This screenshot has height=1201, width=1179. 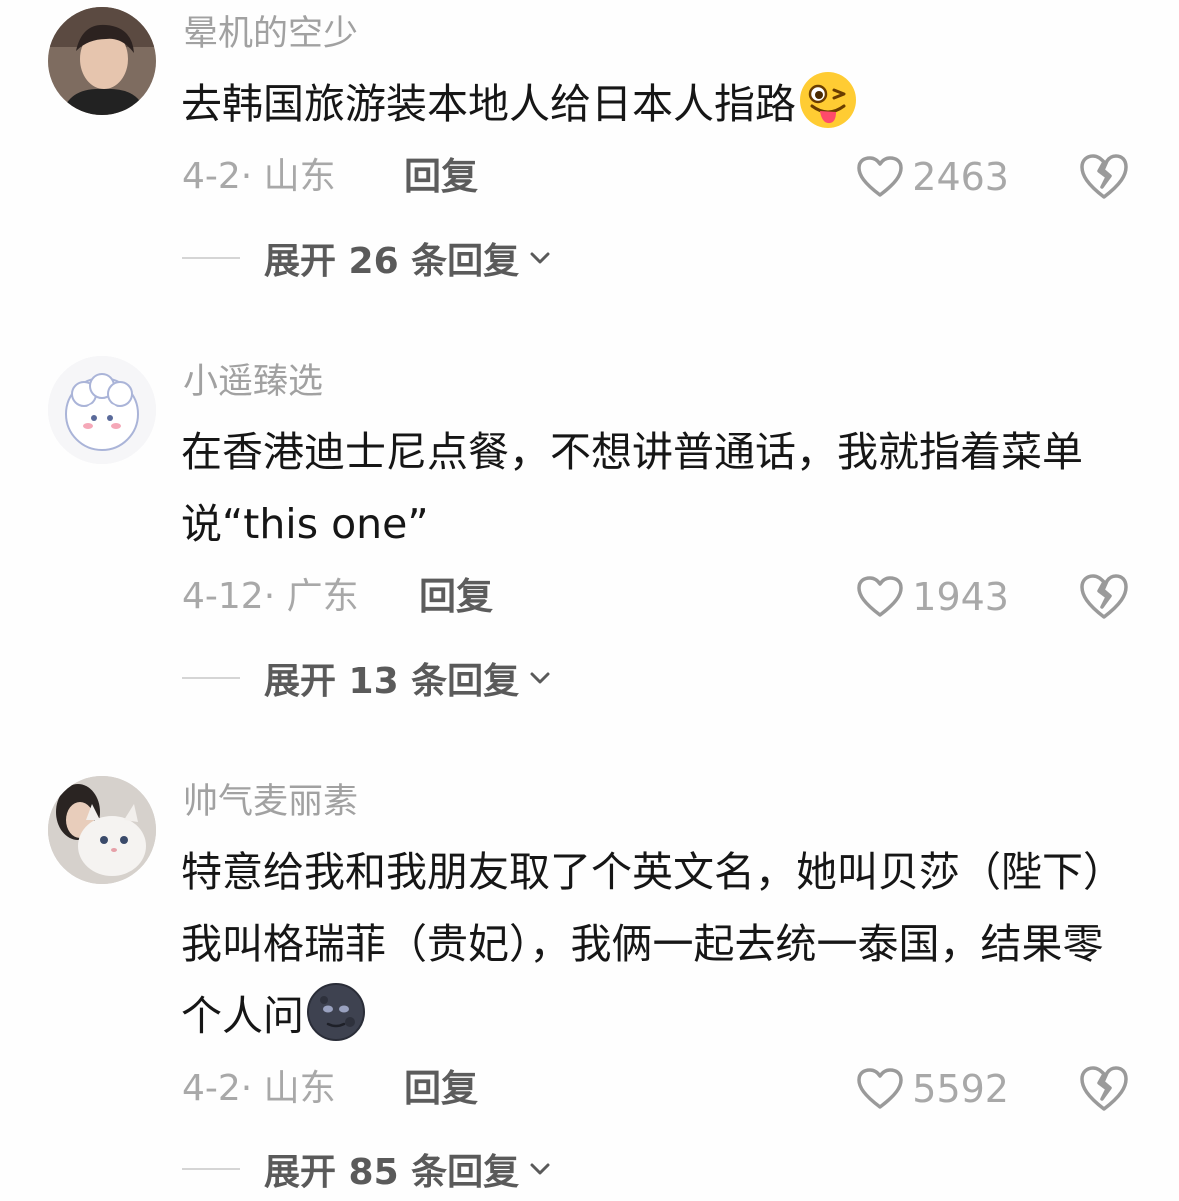 I want to click on new-moon-face-icon, so click(x=336, y=1012).